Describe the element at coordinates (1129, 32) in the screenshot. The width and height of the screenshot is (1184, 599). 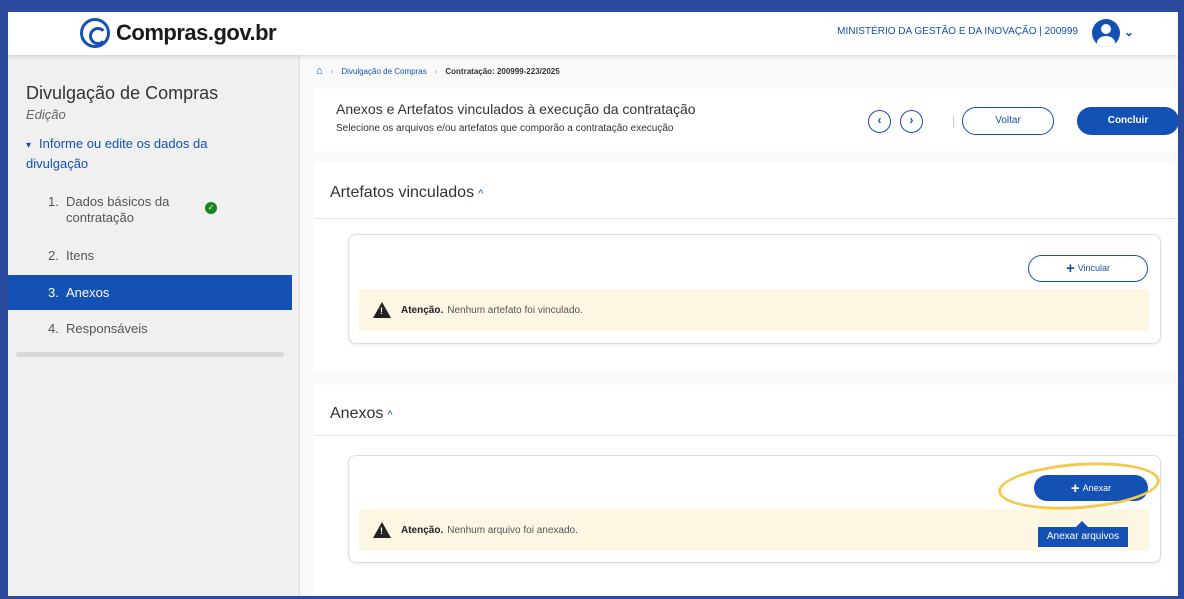
I see `chevron-down-icon: ⌄` at that location.